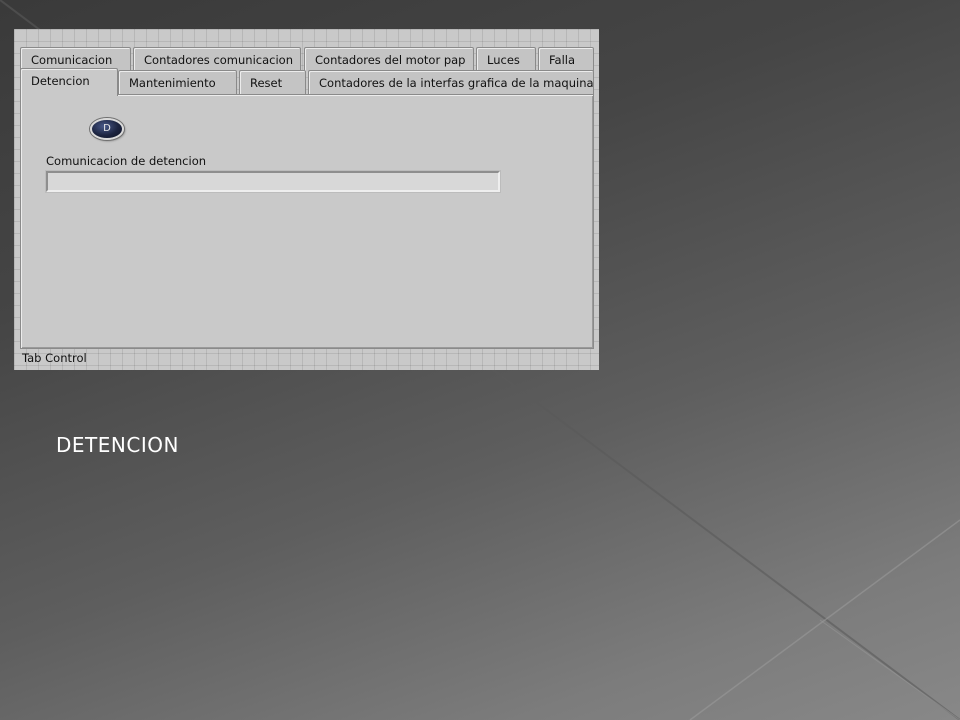  What do you see at coordinates (273, 181) in the screenshot?
I see `comunicacion-de-detencion-indicator` at bounding box center [273, 181].